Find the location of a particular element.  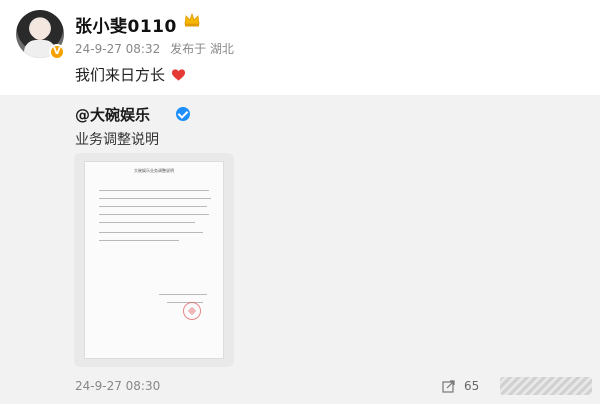

document-title: 大碗娱乐业务调整说明 is located at coordinates (154, 170).